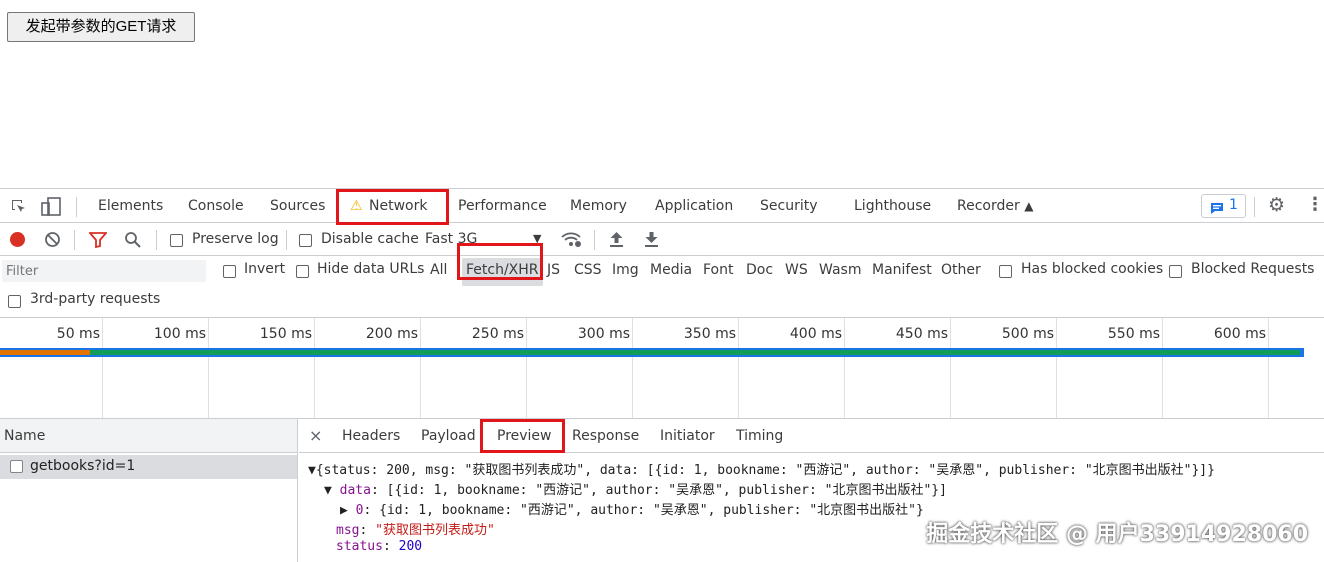  I want to click on tab-sources: Sources, so click(297, 206).